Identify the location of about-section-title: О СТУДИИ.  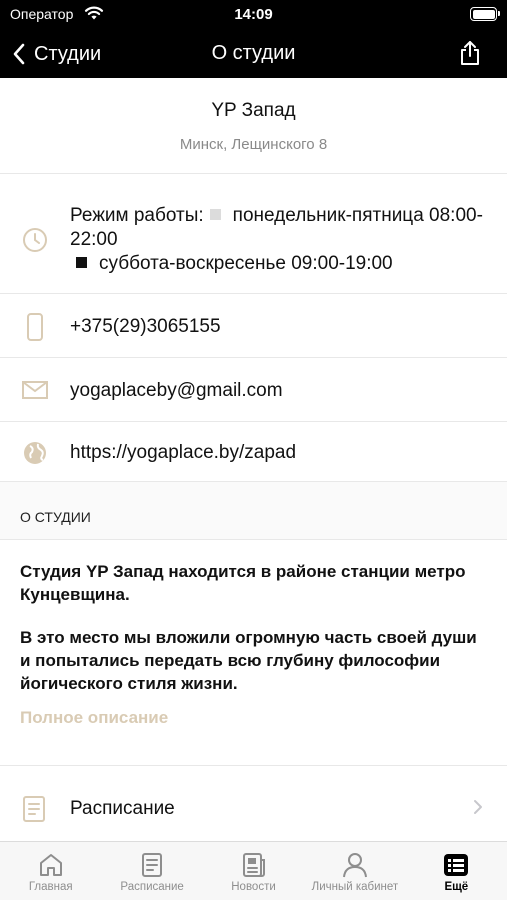
(55, 517).